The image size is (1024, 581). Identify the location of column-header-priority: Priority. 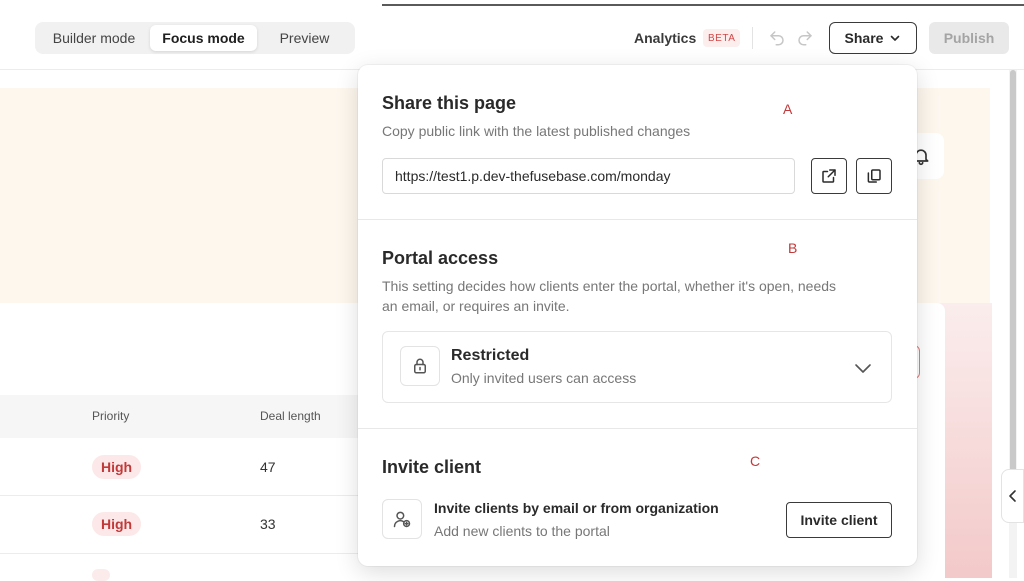
(110, 416).